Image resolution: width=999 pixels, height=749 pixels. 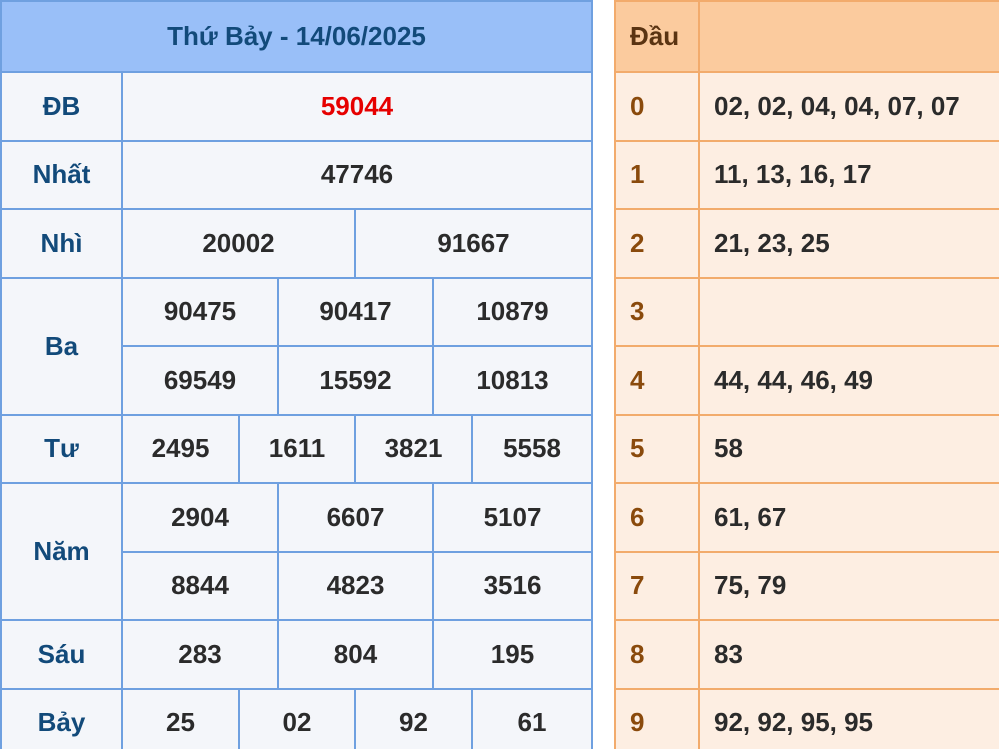 I want to click on loto-row: 6 61, 67, so click(x=806, y=517).